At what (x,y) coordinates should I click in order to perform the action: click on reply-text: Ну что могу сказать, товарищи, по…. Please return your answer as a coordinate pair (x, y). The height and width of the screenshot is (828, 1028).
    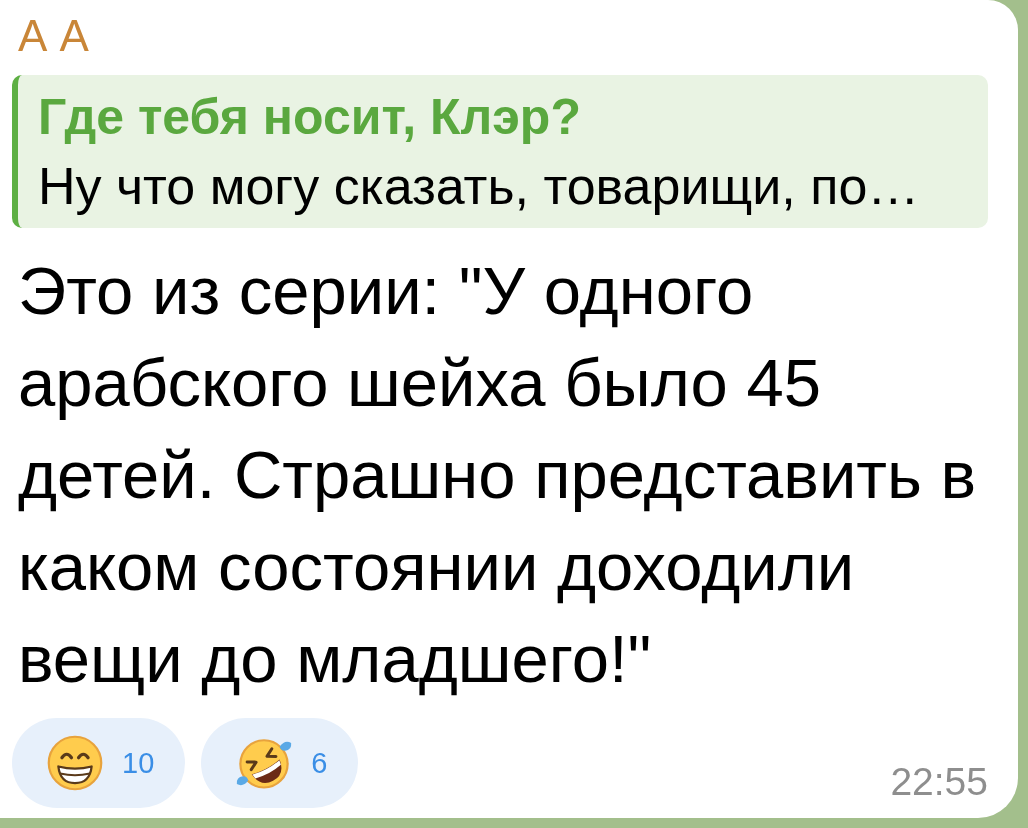
    Looking at the image, I should click on (479, 186).